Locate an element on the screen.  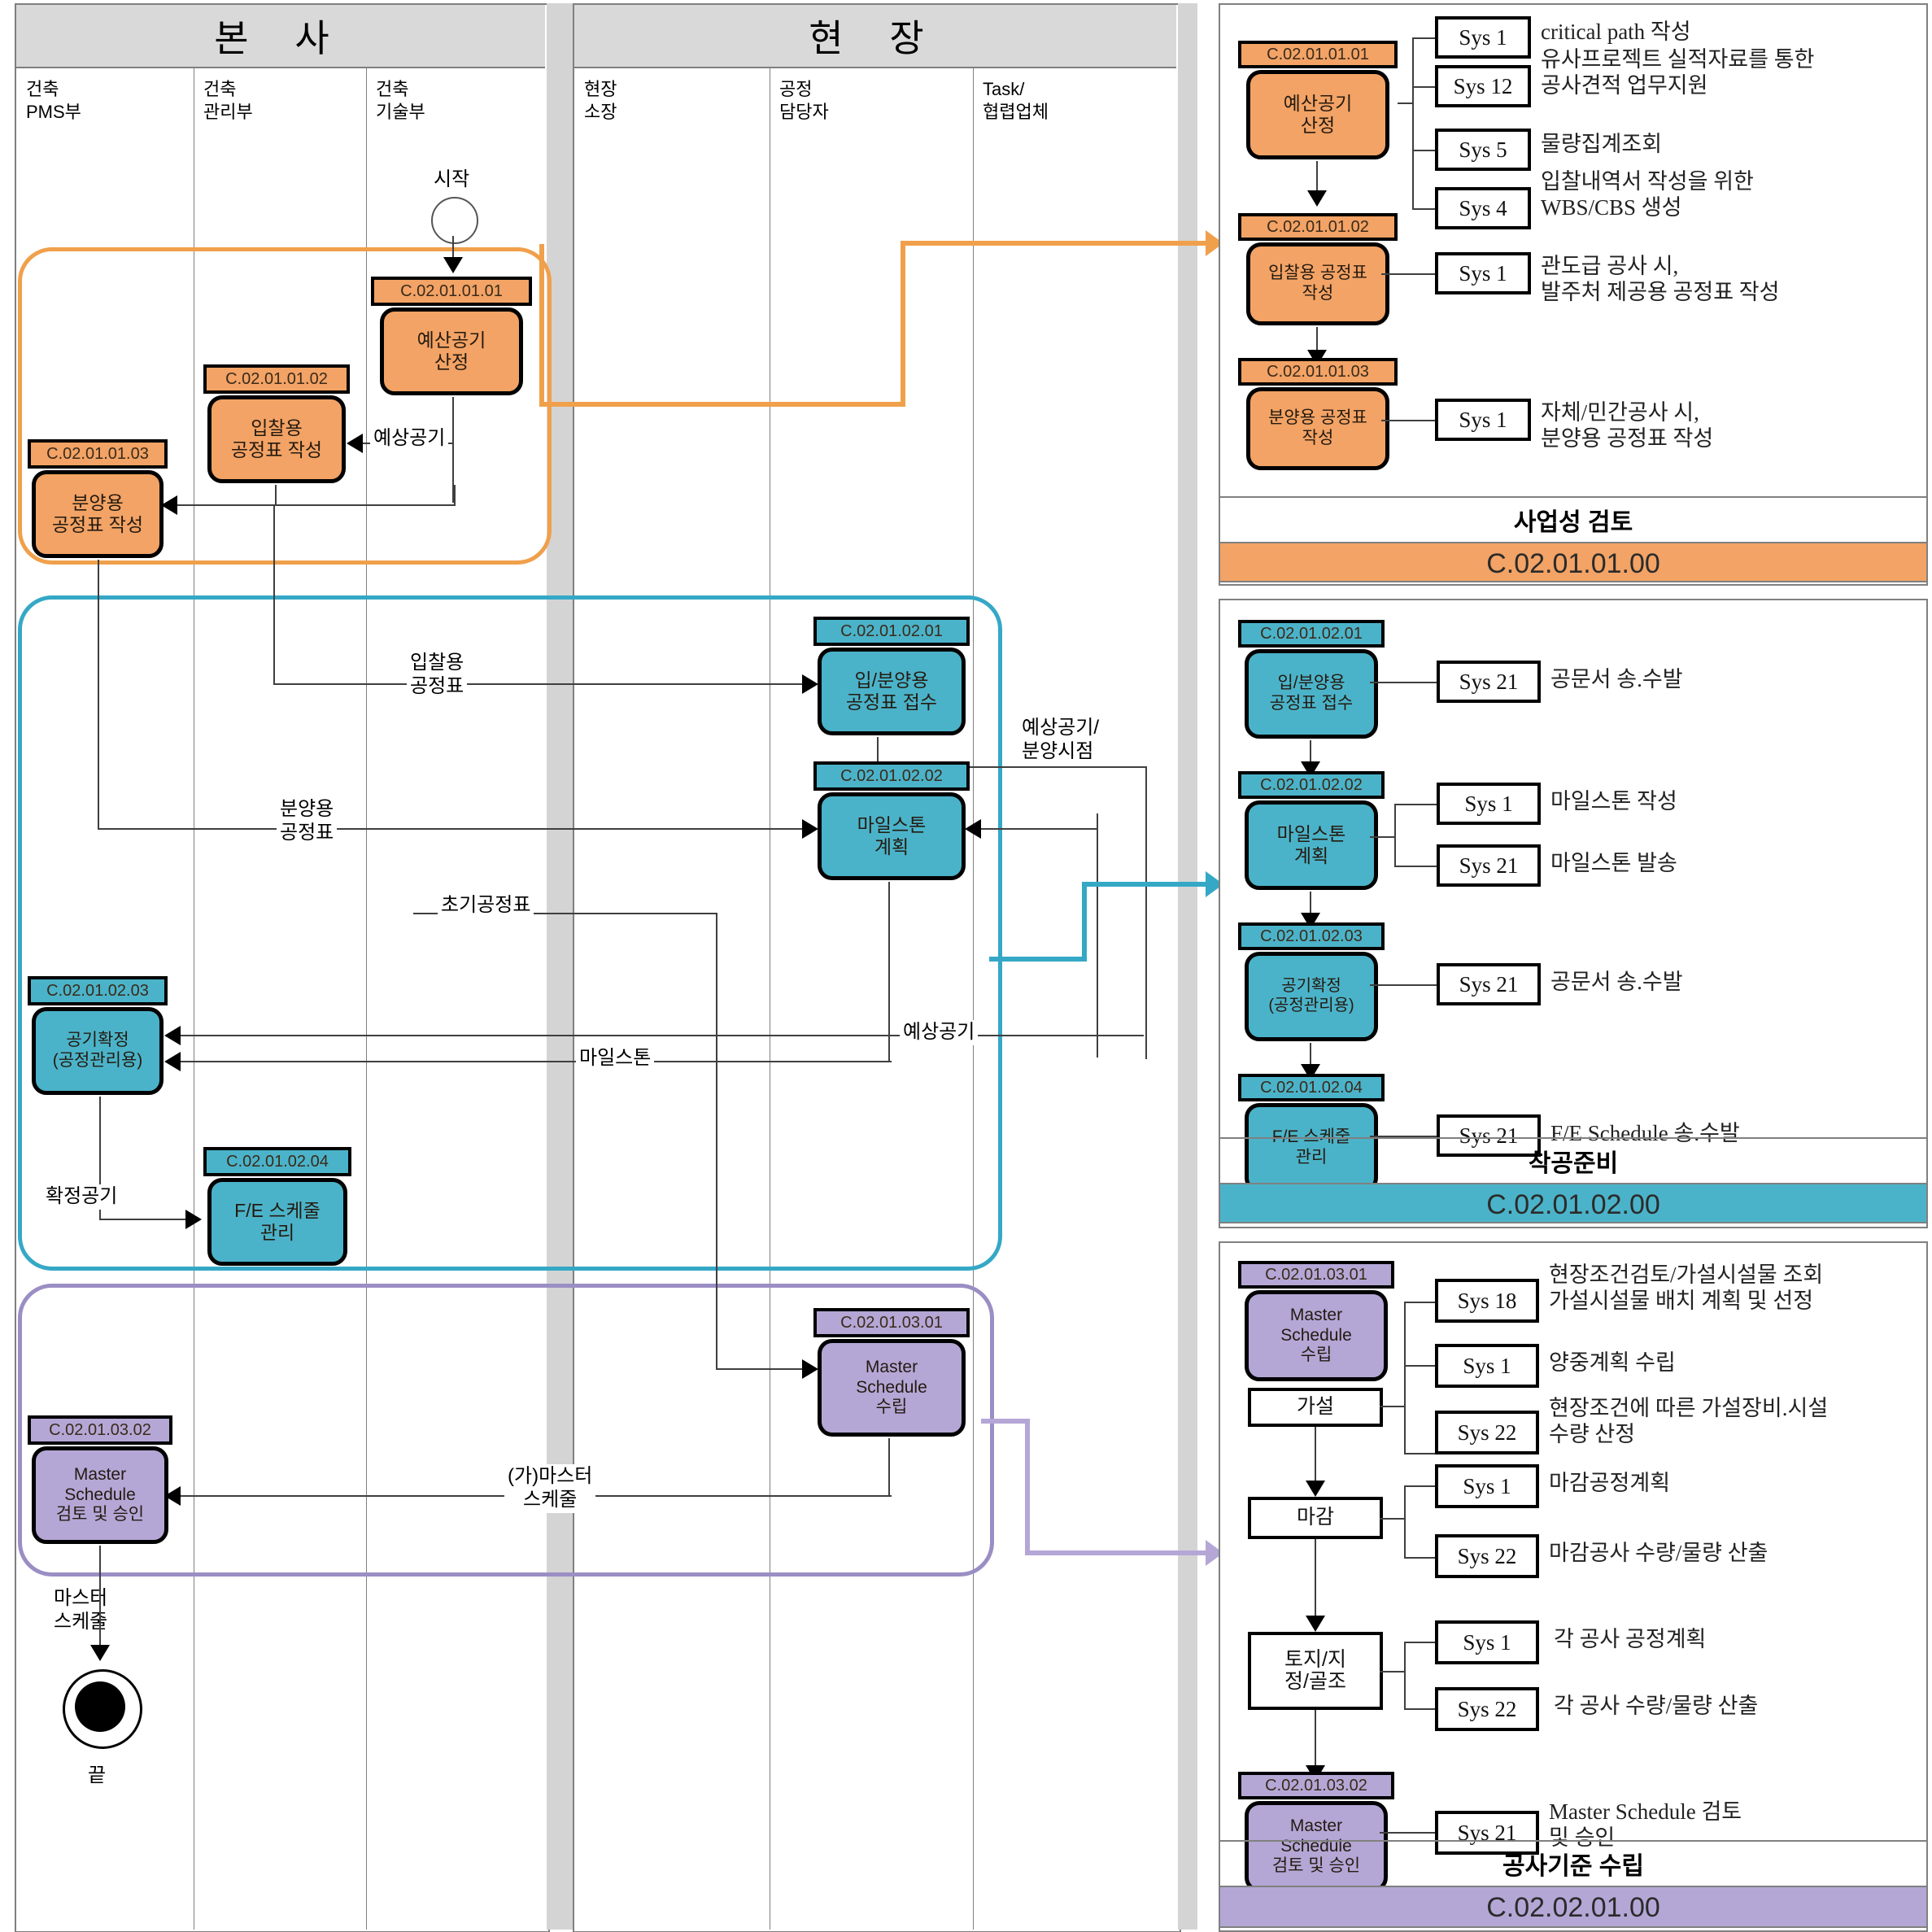
panel-purple-plain-finish: 마감 is located at coordinates (1315, 1518).